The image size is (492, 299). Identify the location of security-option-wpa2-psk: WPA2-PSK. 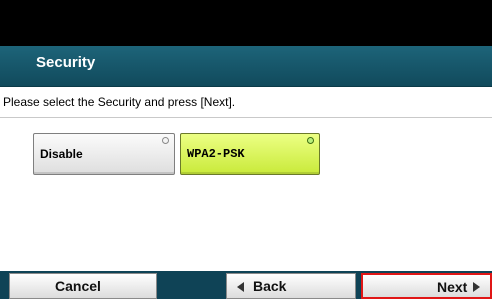
(250, 154).